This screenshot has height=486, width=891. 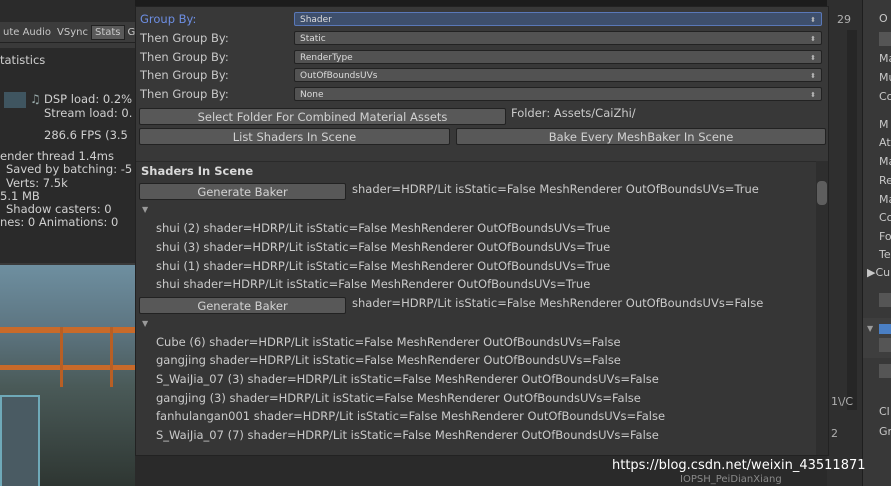 What do you see at coordinates (883, 272) in the screenshot?
I see `inspector-label: Cu` at bounding box center [883, 272].